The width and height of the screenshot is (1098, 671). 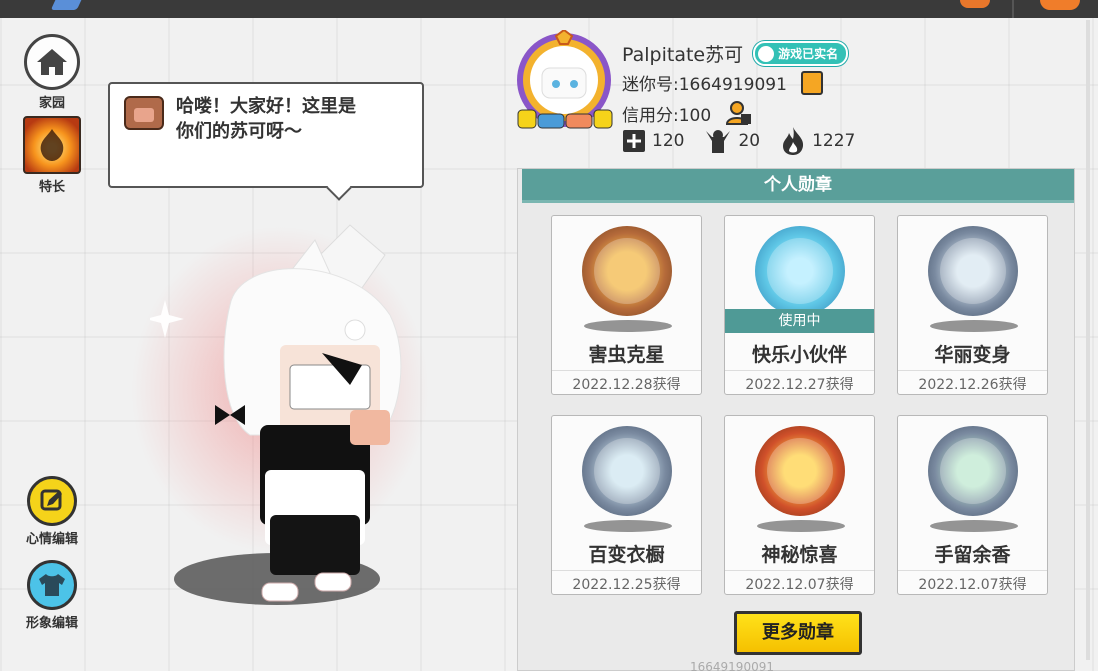 I want to click on home-label: 家园, so click(x=51, y=103).